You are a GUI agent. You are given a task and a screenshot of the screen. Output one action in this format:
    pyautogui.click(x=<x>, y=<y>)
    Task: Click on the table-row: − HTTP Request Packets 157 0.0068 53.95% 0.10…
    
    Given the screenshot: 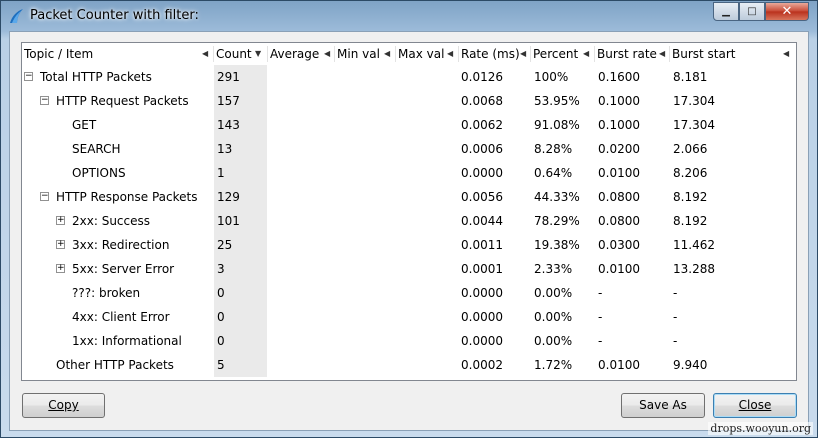 What is the action you would take?
    pyautogui.click(x=409, y=101)
    